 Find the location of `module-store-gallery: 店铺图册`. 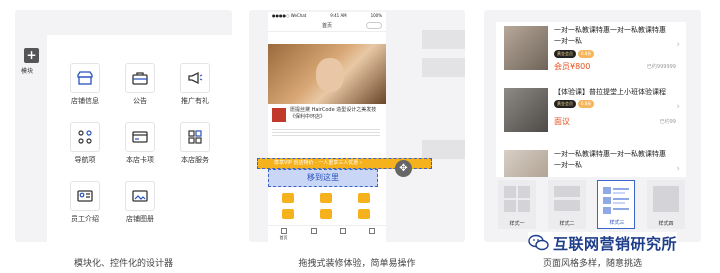

module-store-gallery: 店铺图册 is located at coordinates (140, 202).